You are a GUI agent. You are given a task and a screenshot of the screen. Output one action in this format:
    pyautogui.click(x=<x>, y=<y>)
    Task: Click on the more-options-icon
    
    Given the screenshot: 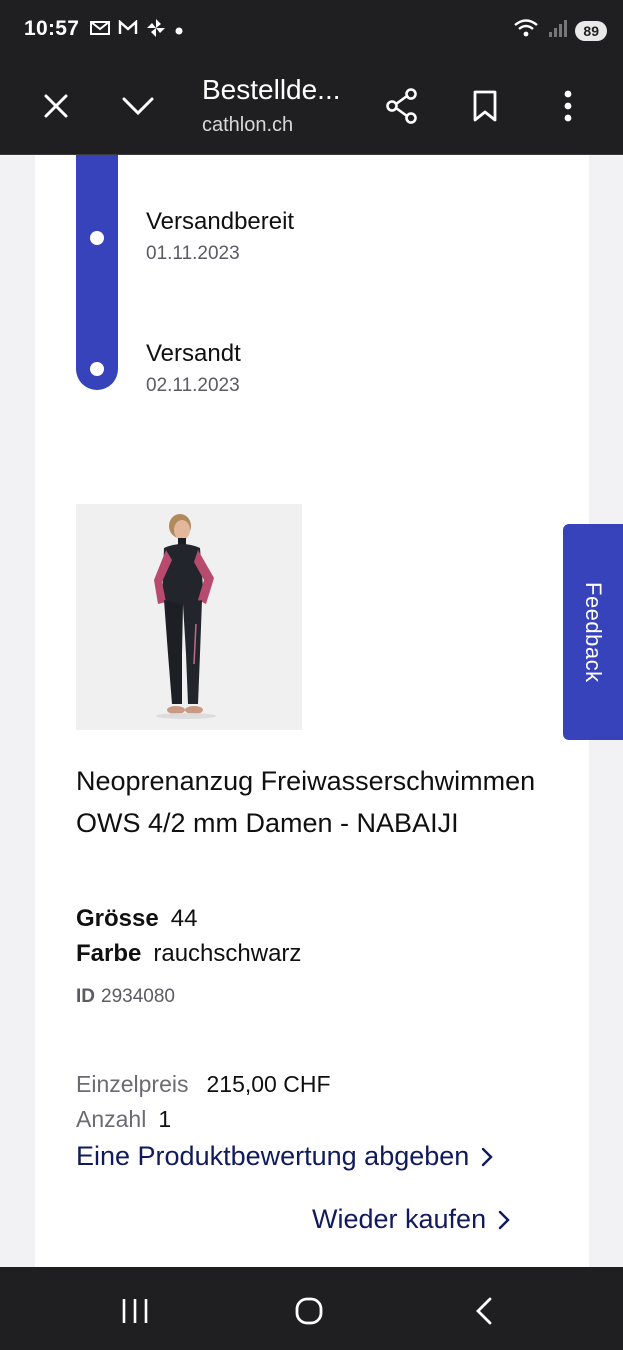 What is the action you would take?
    pyautogui.click(x=568, y=106)
    